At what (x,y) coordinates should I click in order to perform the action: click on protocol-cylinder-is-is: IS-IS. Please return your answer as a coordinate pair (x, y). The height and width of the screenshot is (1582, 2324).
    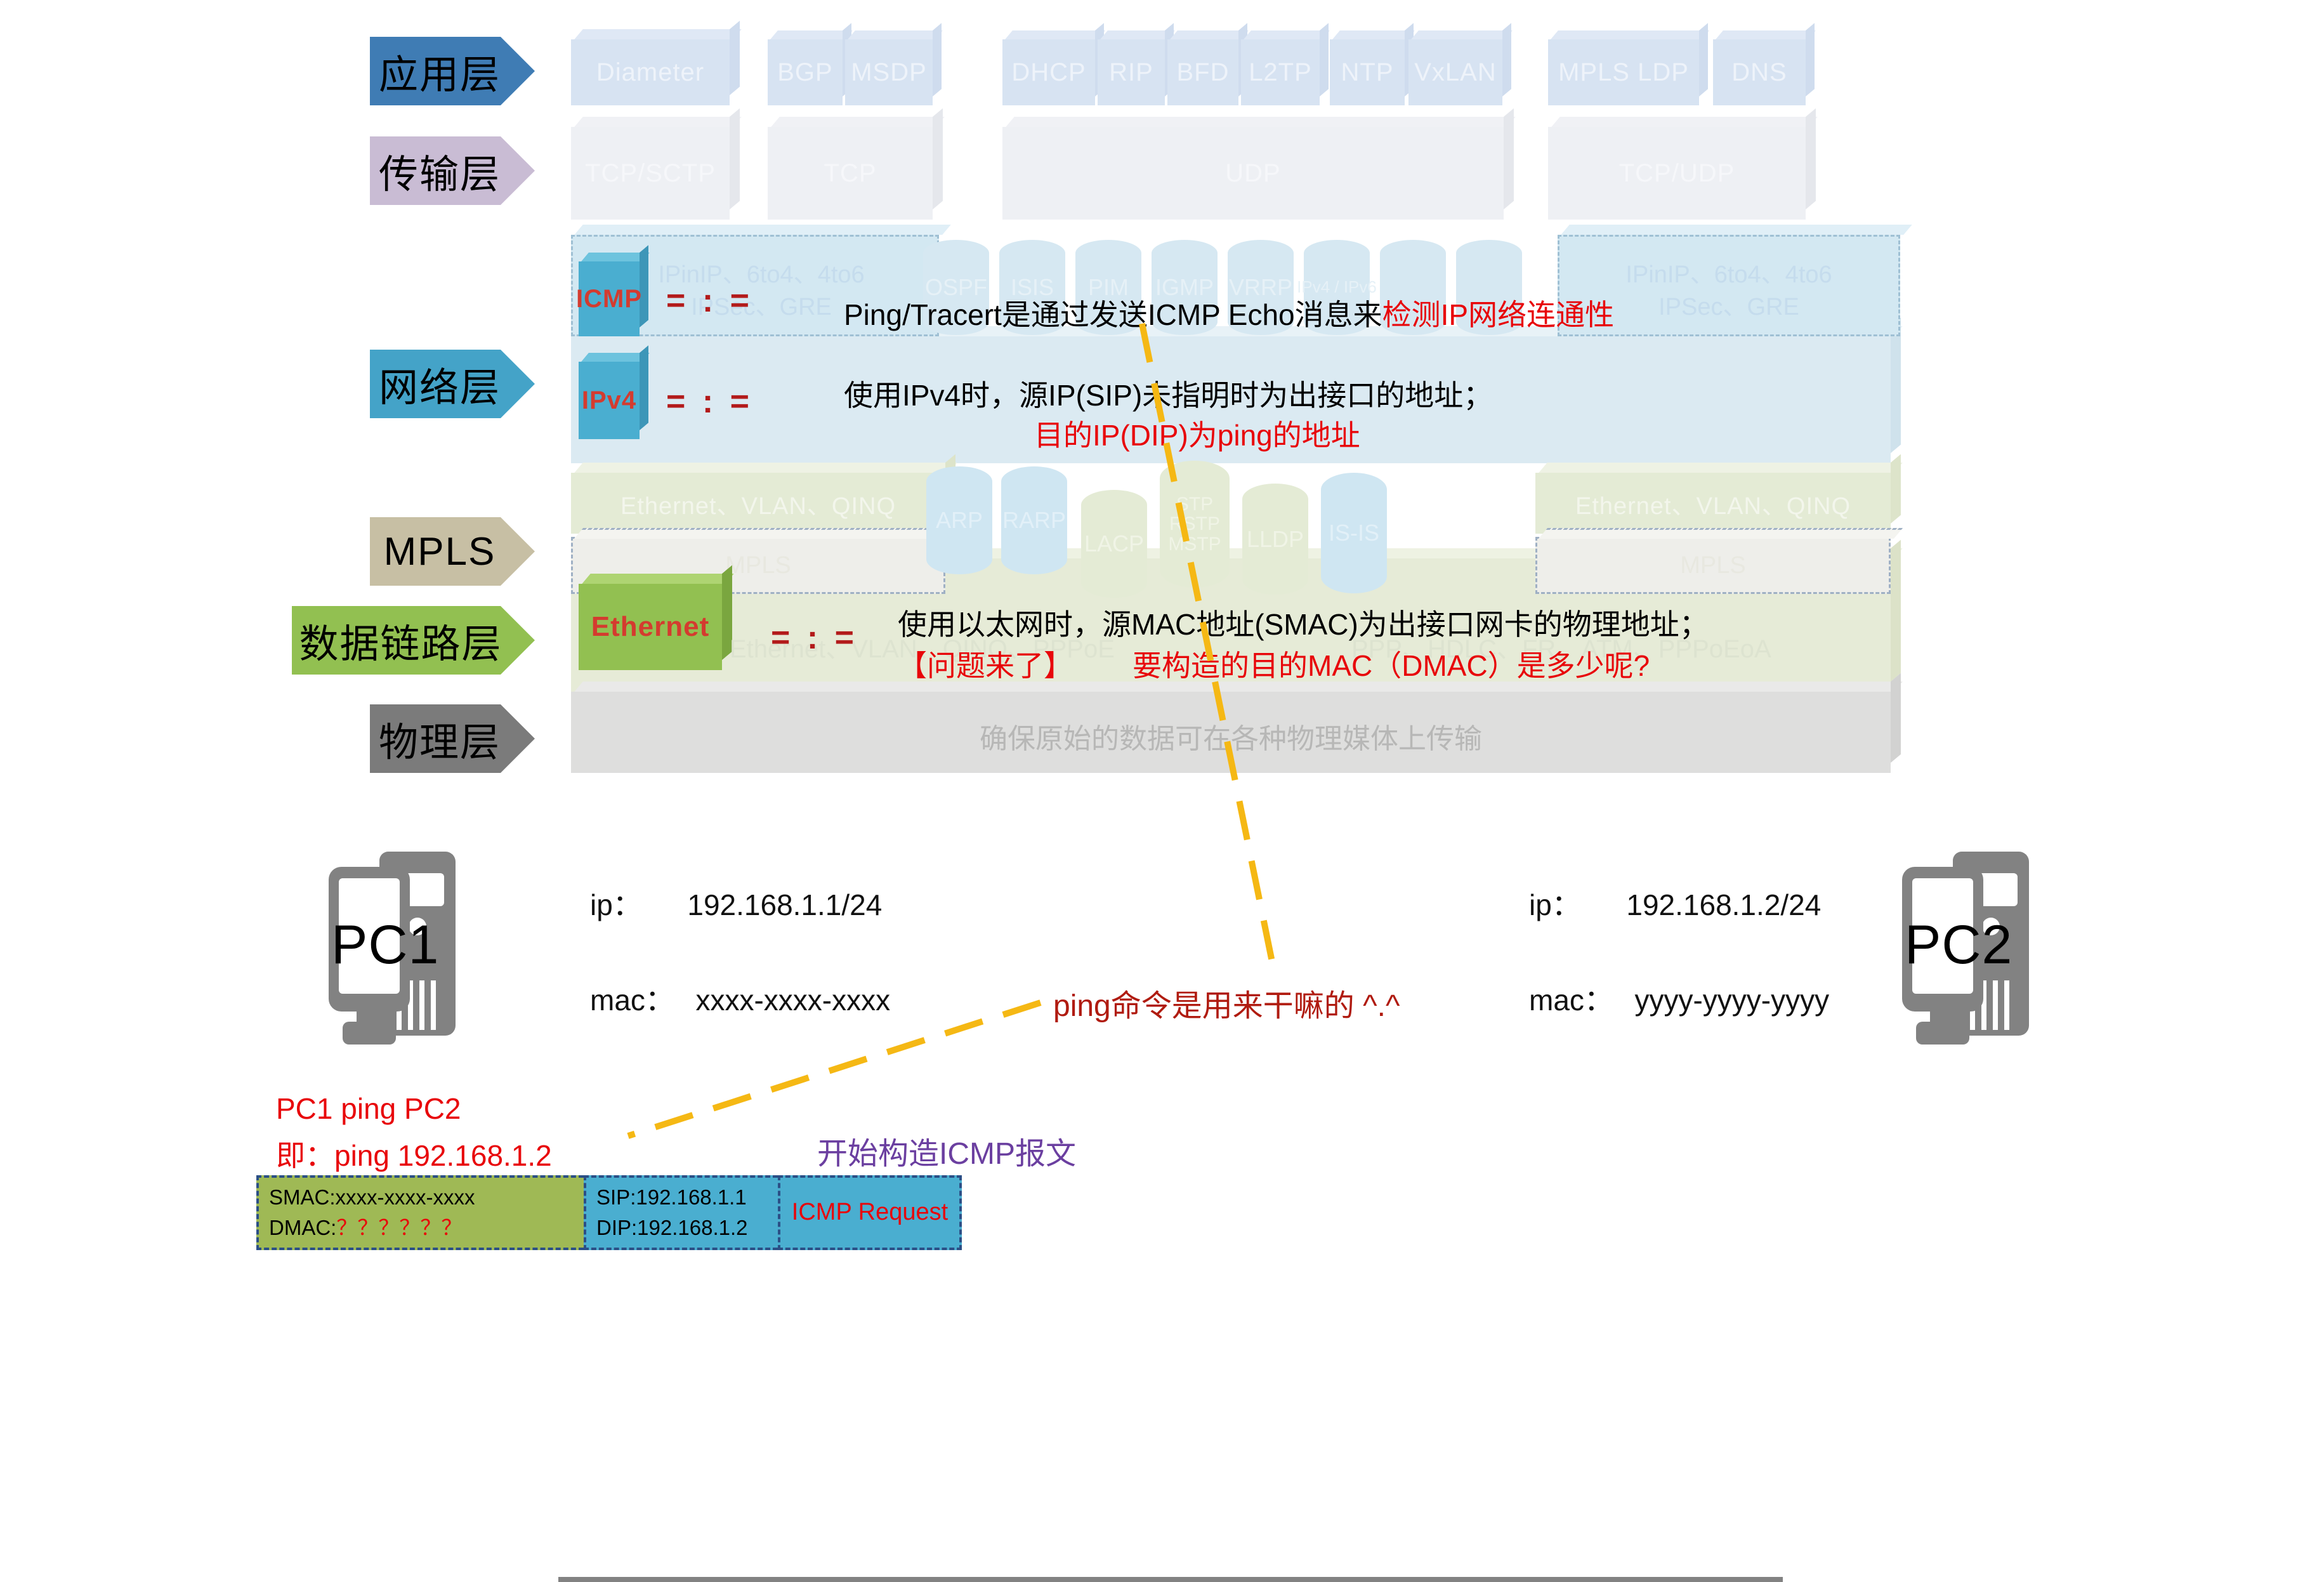
    Looking at the image, I should click on (1354, 533).